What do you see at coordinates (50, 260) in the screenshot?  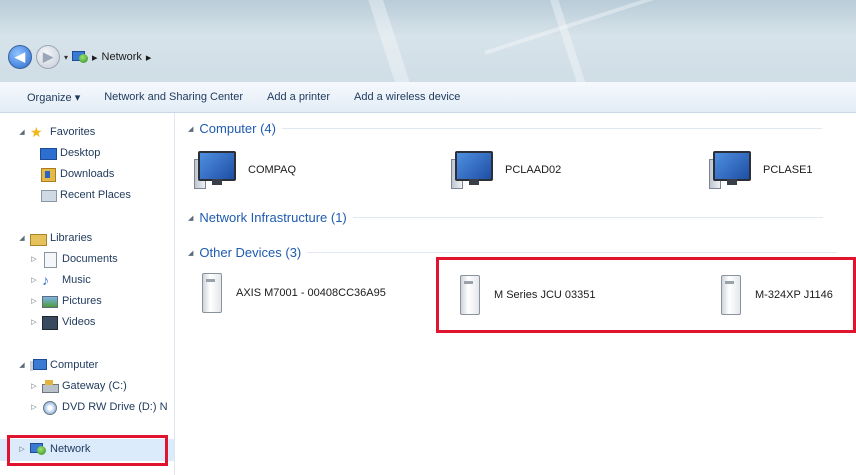 I see `documents-icon` at bounding box center [50, 260].